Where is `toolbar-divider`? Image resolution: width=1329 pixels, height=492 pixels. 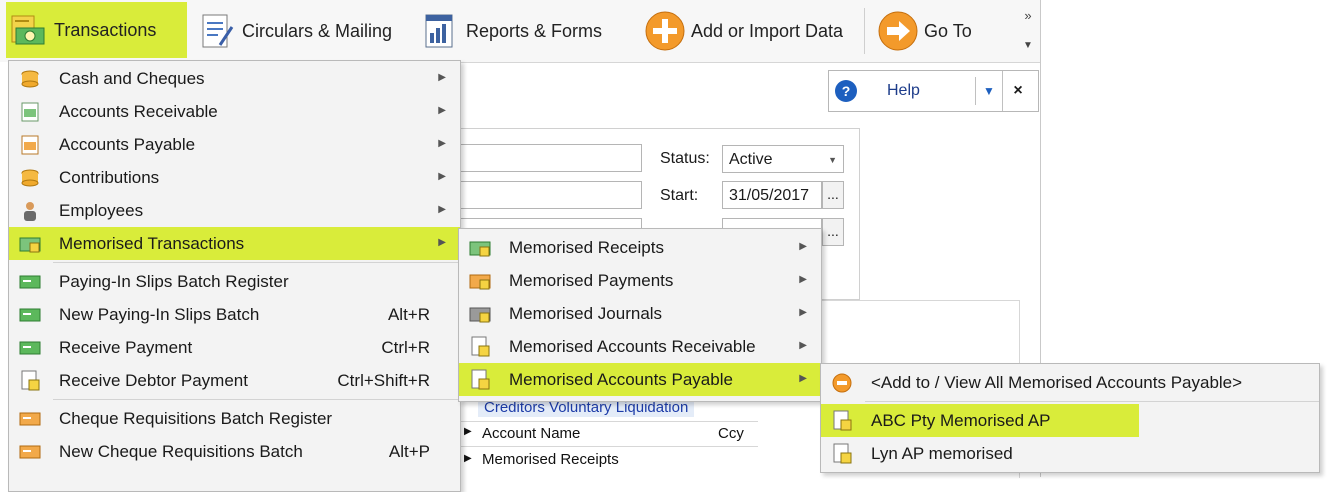
toolbar-divider is located at coordinates (864, 31).